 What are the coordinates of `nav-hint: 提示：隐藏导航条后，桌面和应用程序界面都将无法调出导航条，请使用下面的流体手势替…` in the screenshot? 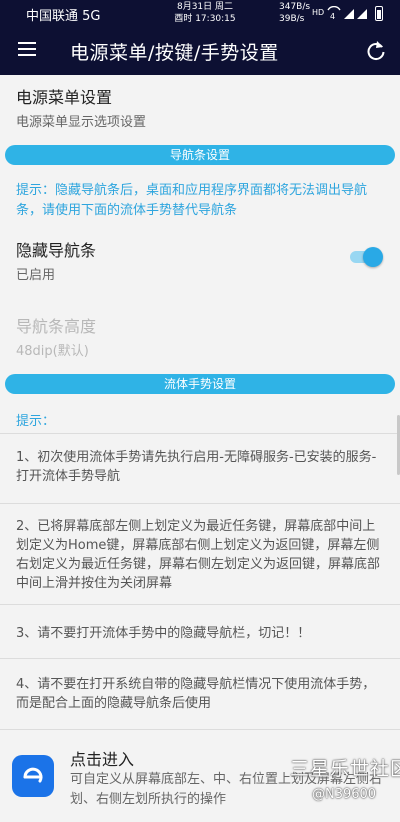 It's located at (192, 200).